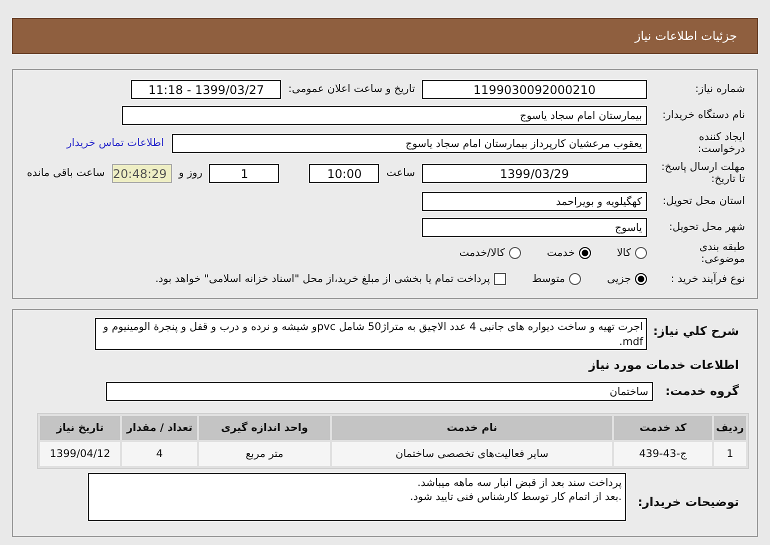 The width and height of the screenshot is (770, 545). I want to click on column-header: کد خدمت, so click(663, 428).